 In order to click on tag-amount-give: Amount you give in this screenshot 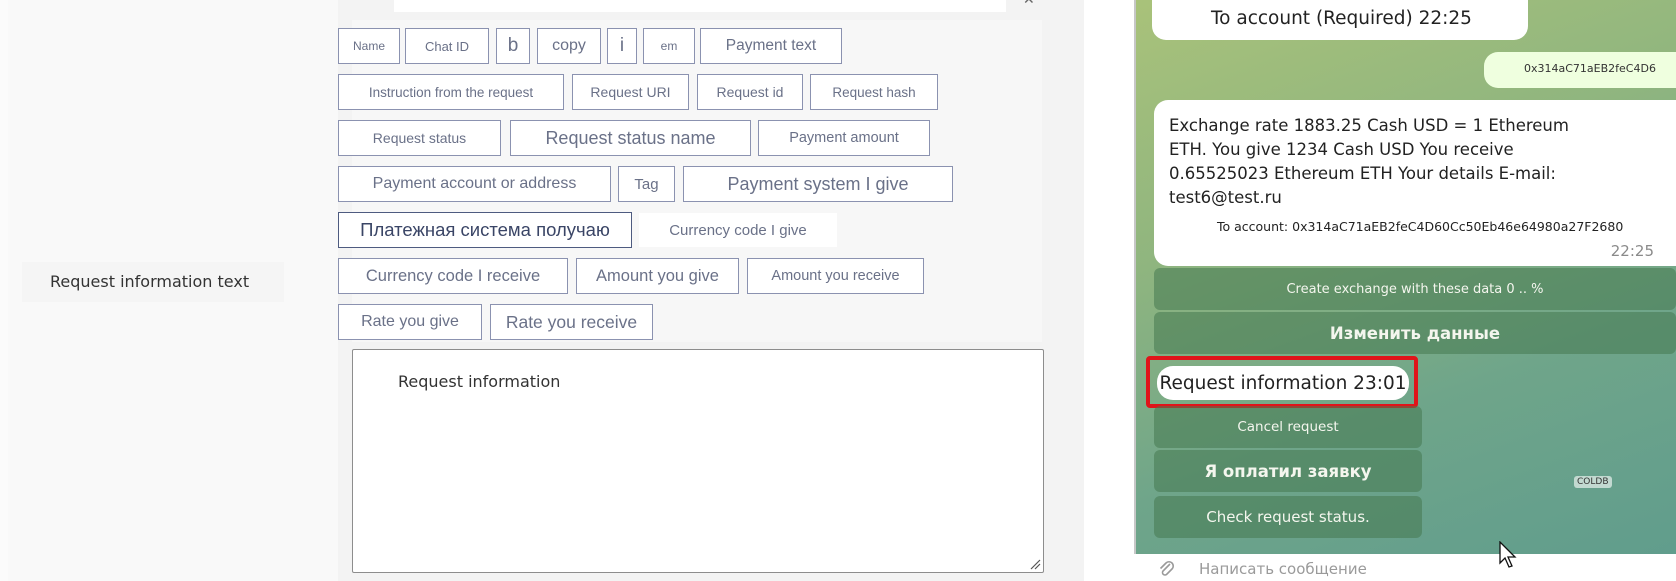, I will do `click(657, 276)`.